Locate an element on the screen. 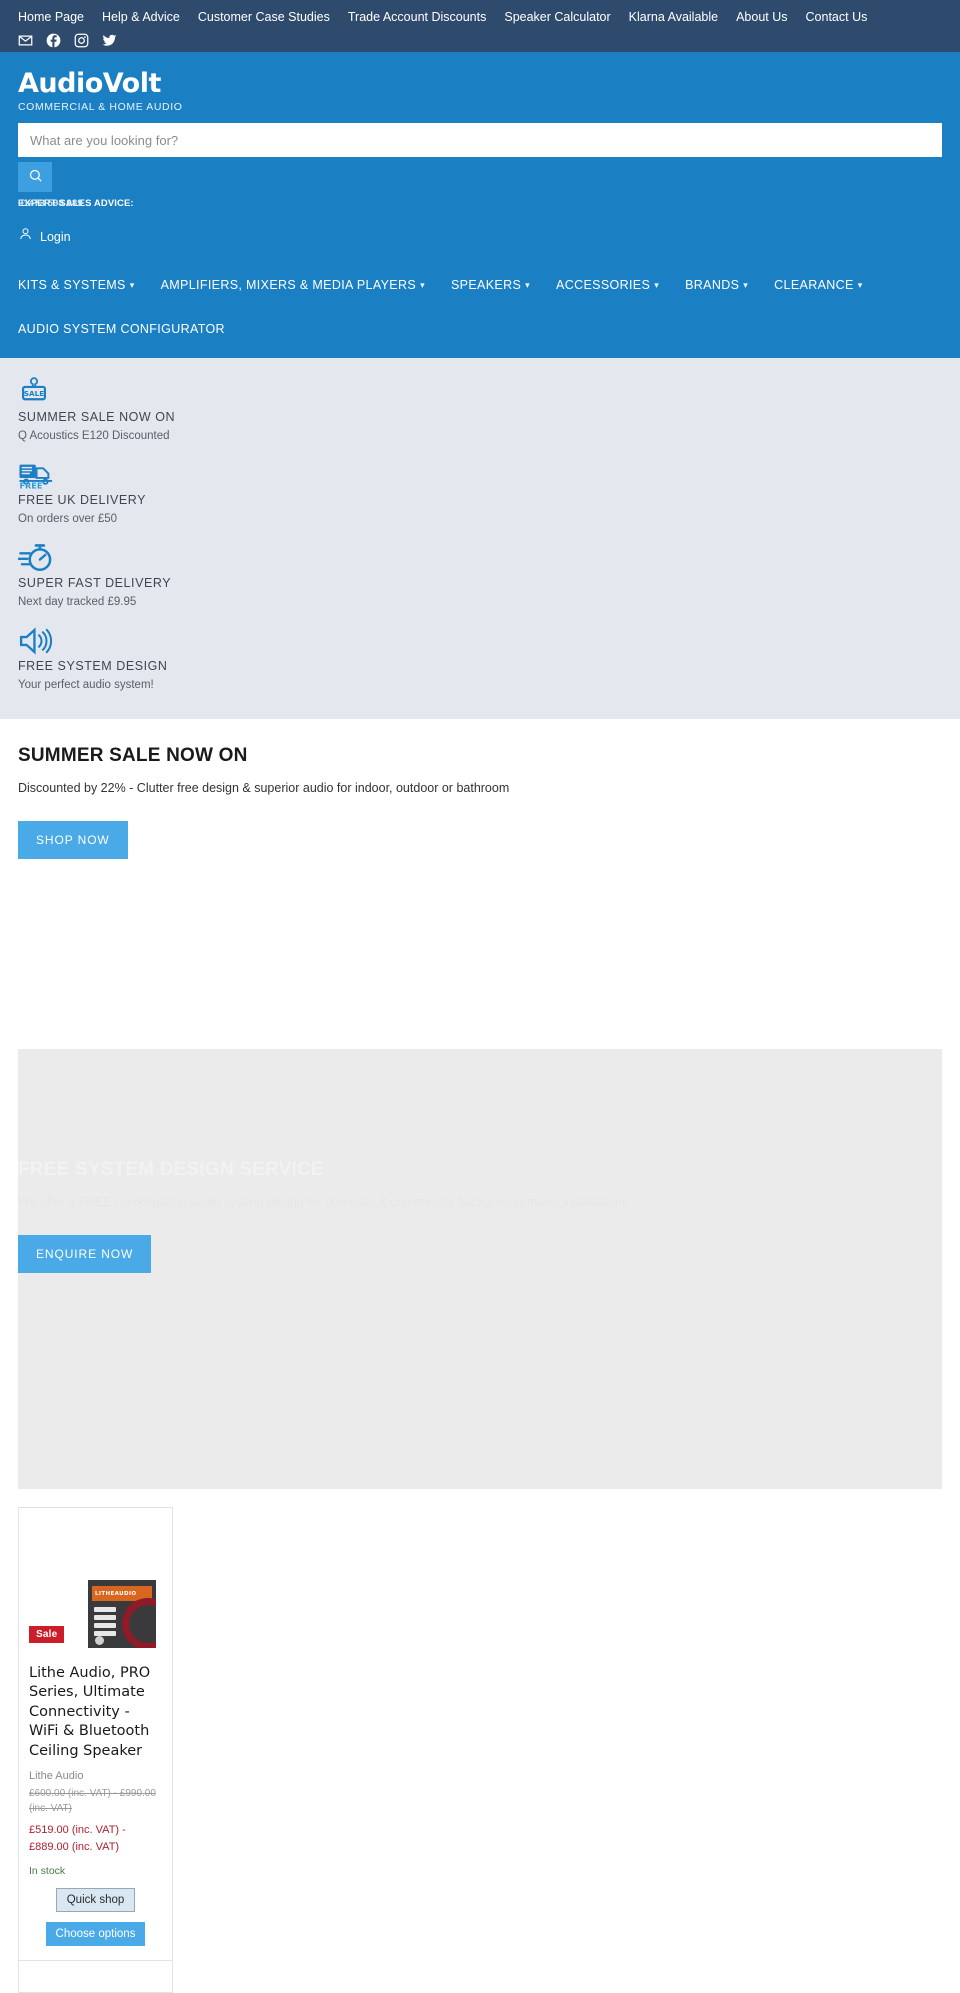  hero-title: FREE SYSTEM DESIGN SERVICE is located at coordinates (171, 1169).